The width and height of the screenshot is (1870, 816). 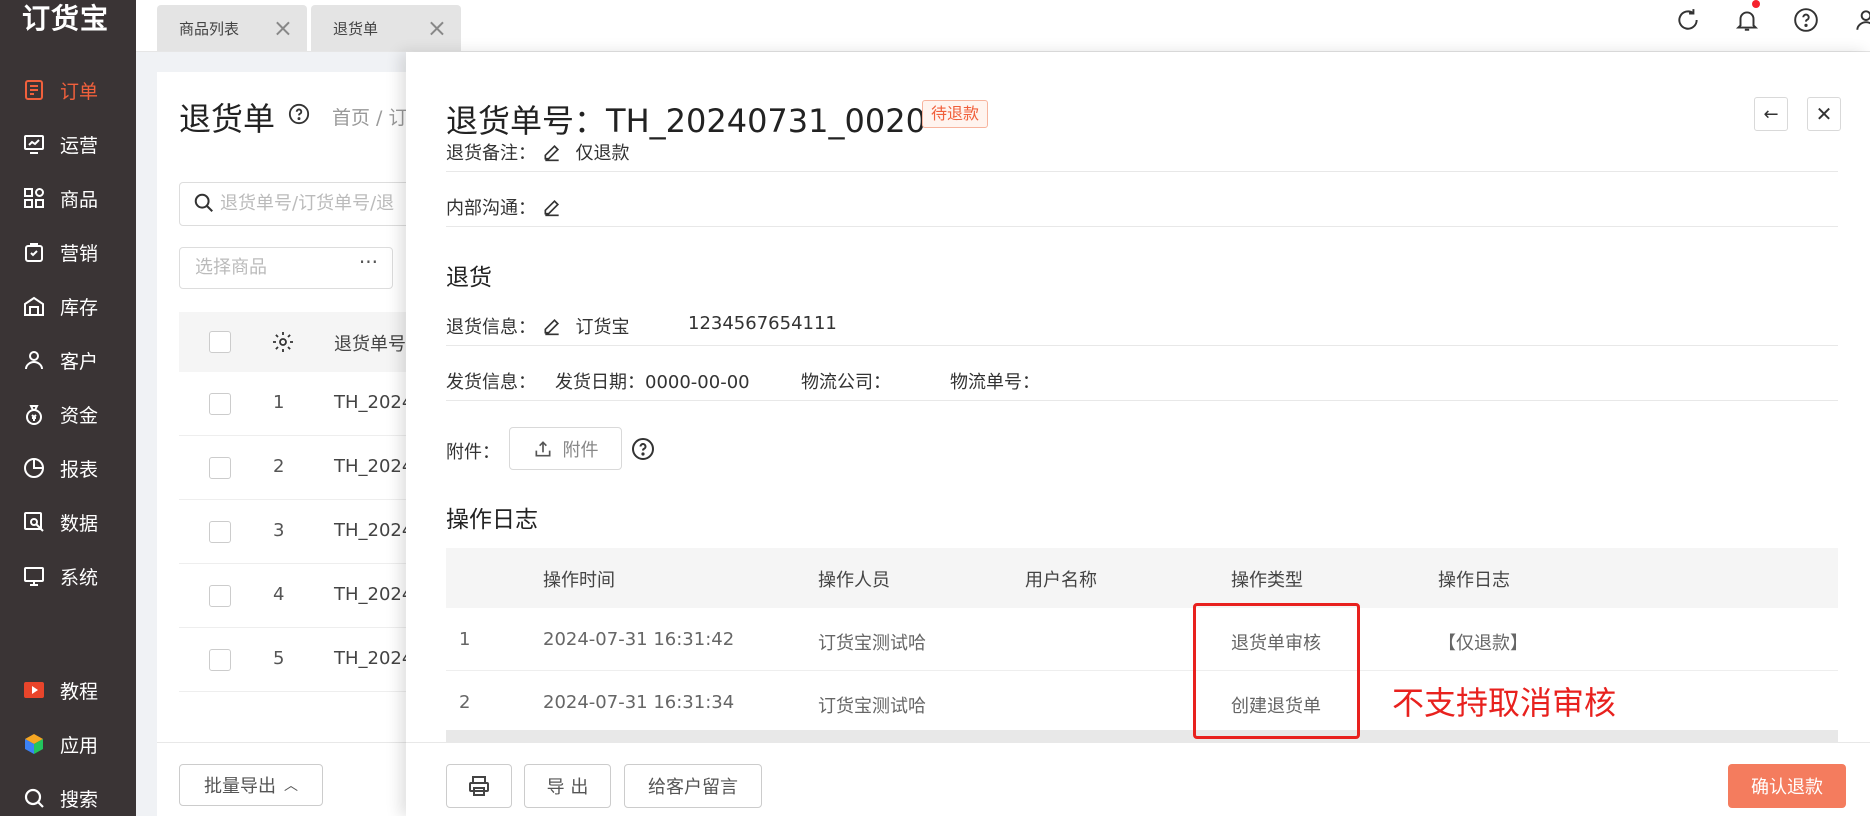 I want to click on button-label: 导 出, so click(x=567, y=787).